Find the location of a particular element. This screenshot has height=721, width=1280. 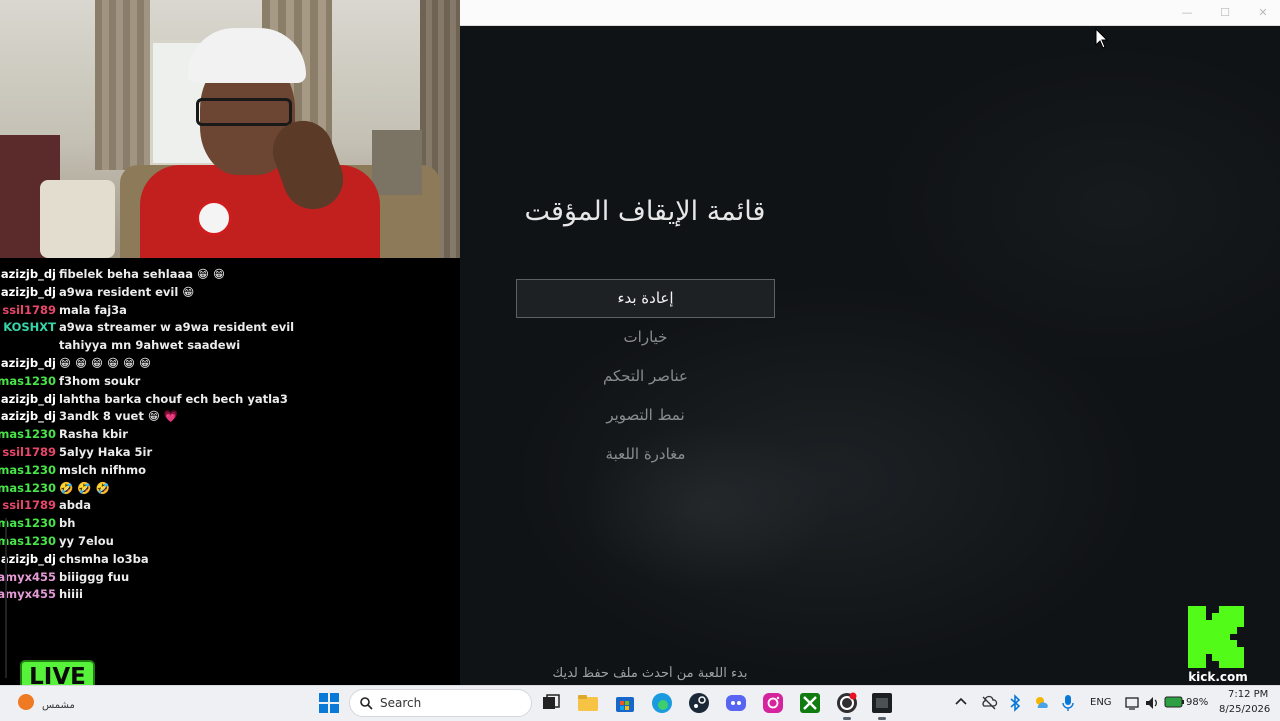

volume-icon is located at coordinates (1152, 703).